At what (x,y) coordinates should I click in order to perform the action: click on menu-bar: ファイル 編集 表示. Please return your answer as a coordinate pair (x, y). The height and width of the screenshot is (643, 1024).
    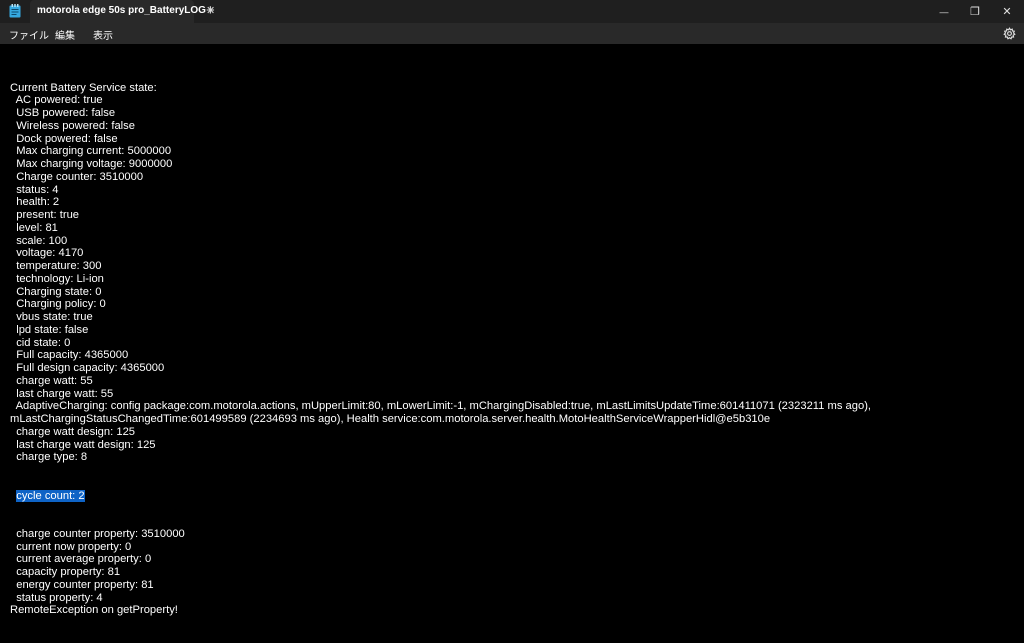
    Looking at the image, I should click on (512, 33).